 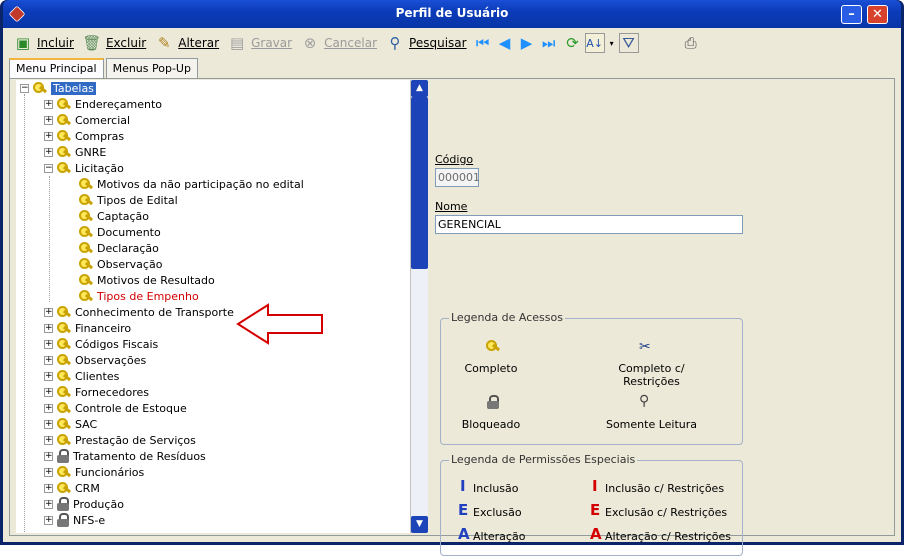 What do you see at coordinates (877, 14) in the screenshot?
I see `close-button: ✕` at bounding box center [877, 14].